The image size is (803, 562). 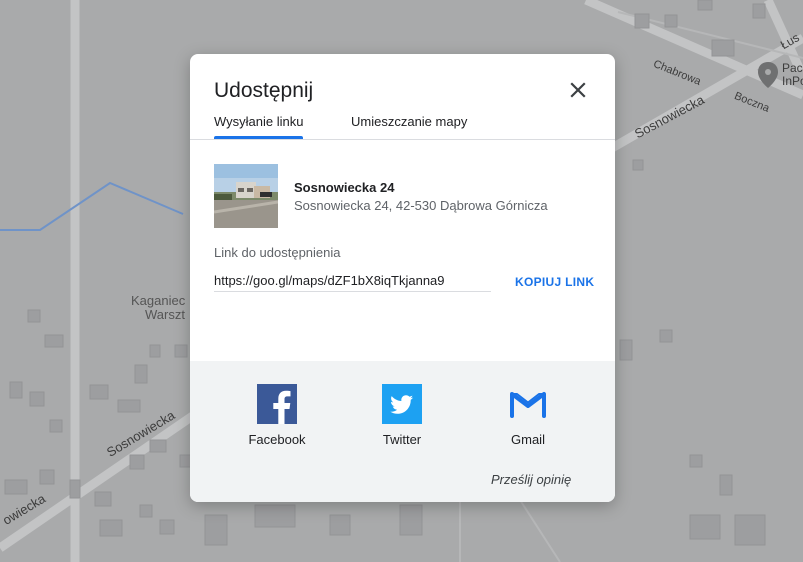 I want to click on place-thumbnail, so click(x=246, y=196).